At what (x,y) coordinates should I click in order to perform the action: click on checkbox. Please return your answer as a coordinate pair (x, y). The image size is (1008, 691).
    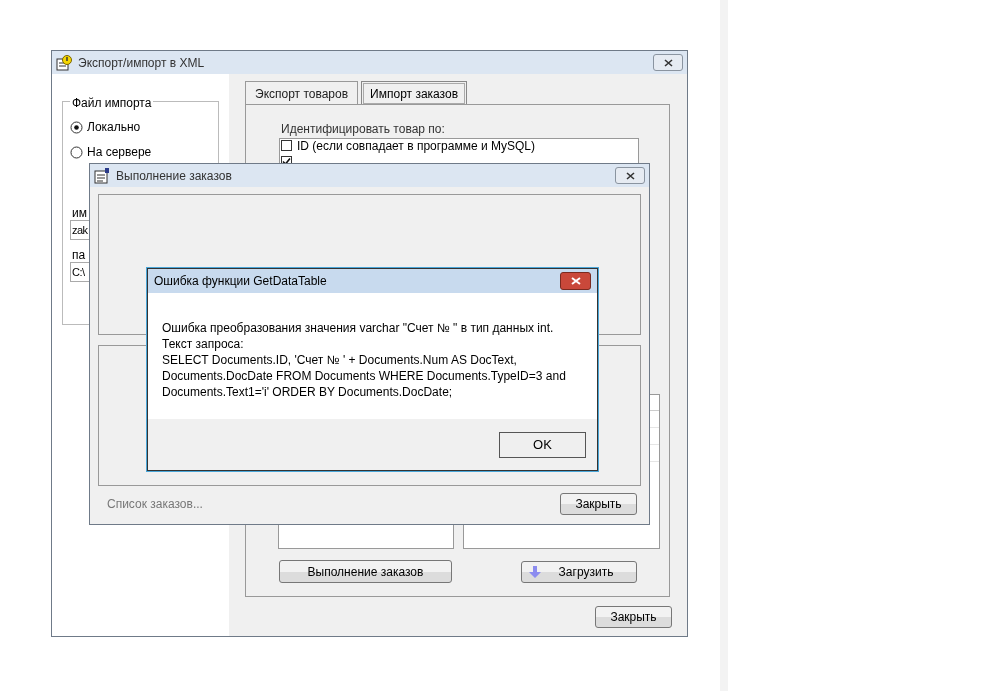
    Looking at the image, I should click on (286, 145).